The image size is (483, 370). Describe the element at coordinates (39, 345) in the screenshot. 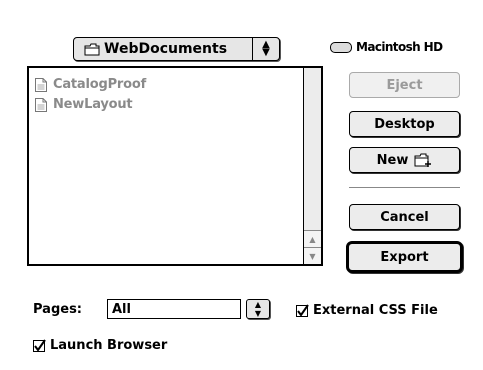

I see `launch-browser-checkbox` at that location.